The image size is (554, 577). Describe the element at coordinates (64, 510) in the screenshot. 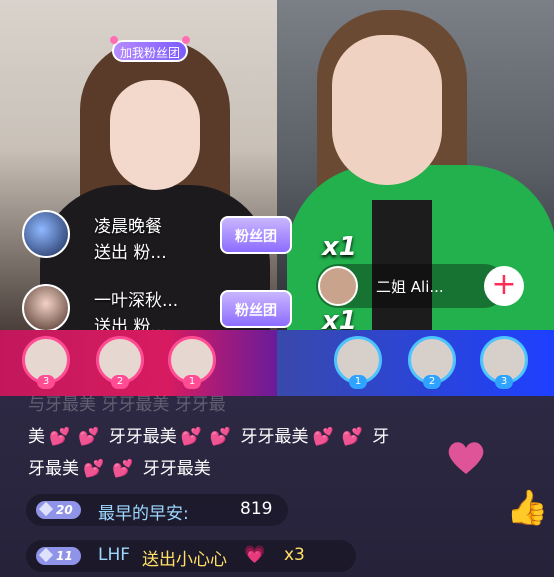

I see `level-number: 20` at that location.